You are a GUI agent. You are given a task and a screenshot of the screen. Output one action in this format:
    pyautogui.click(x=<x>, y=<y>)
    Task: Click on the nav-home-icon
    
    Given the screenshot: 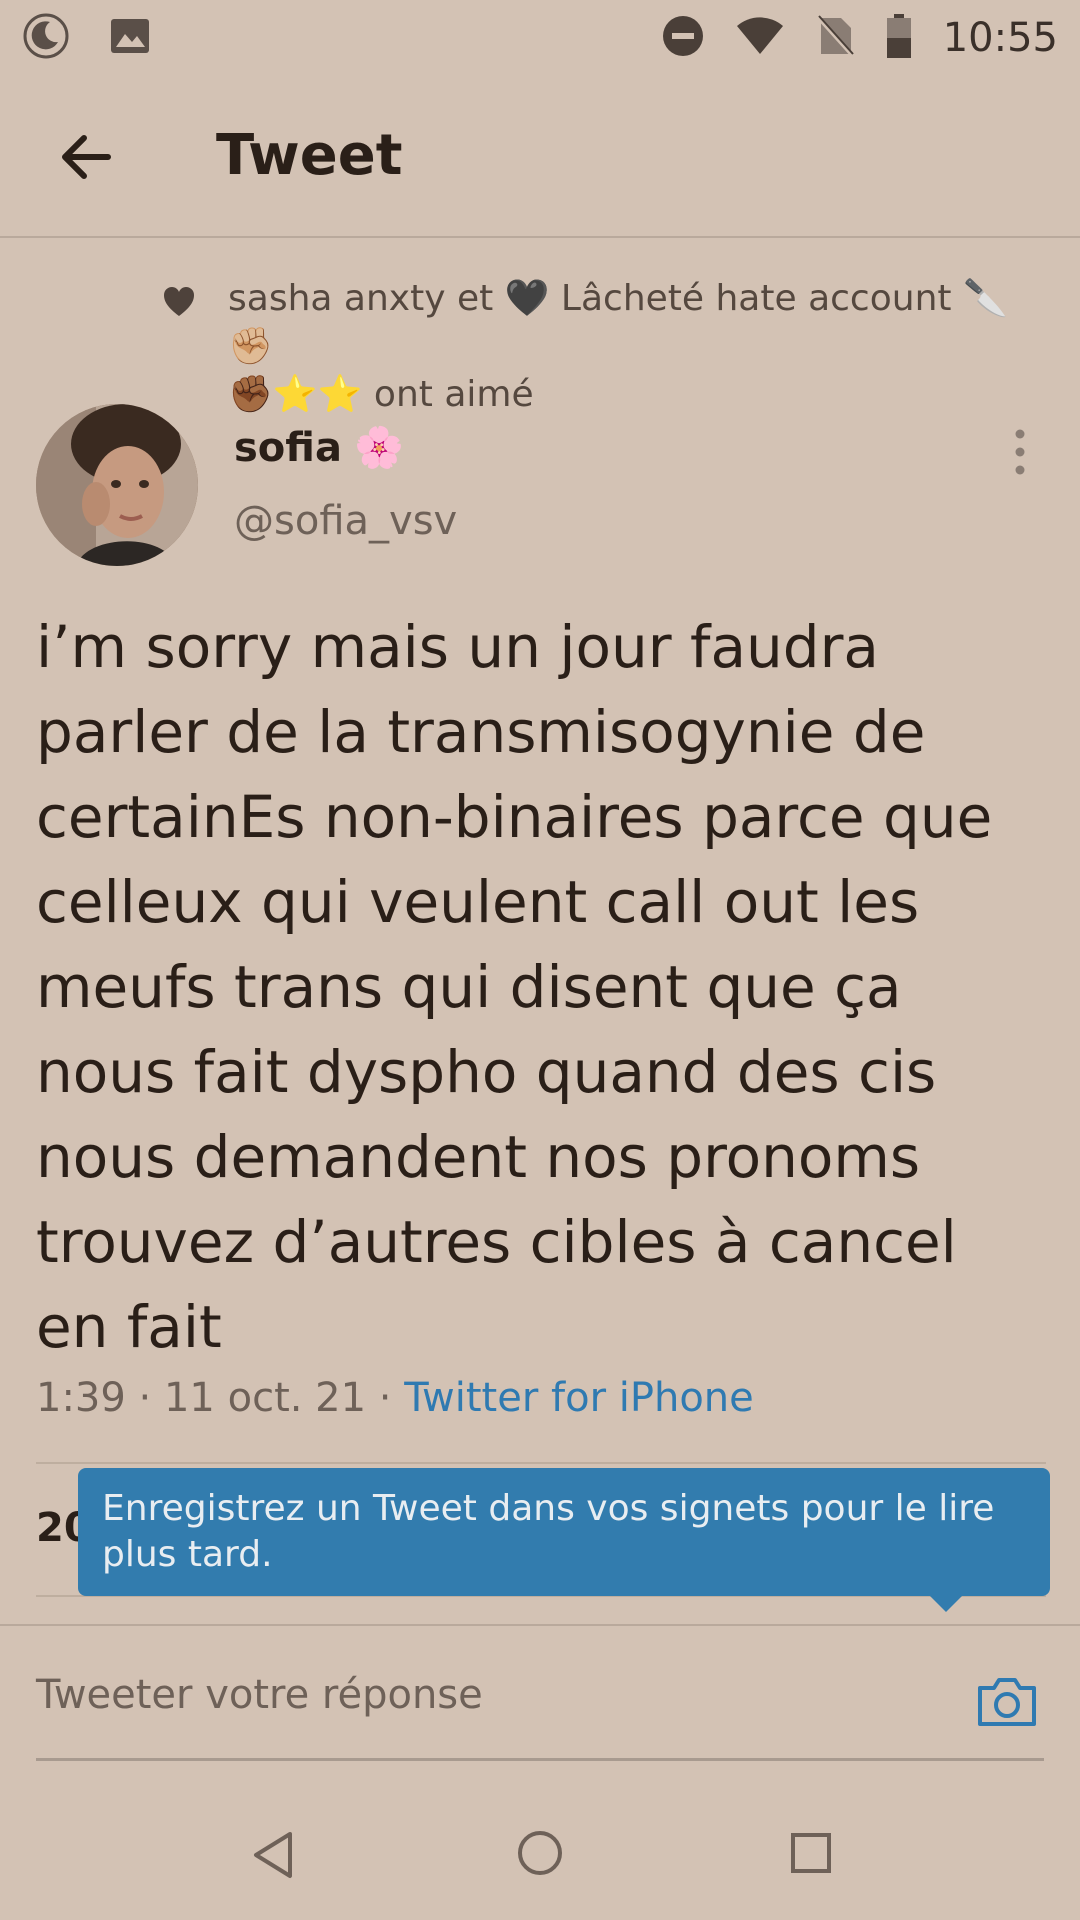 What is the action you would take?
    pyautogui.click(x=540, y=1853)
    